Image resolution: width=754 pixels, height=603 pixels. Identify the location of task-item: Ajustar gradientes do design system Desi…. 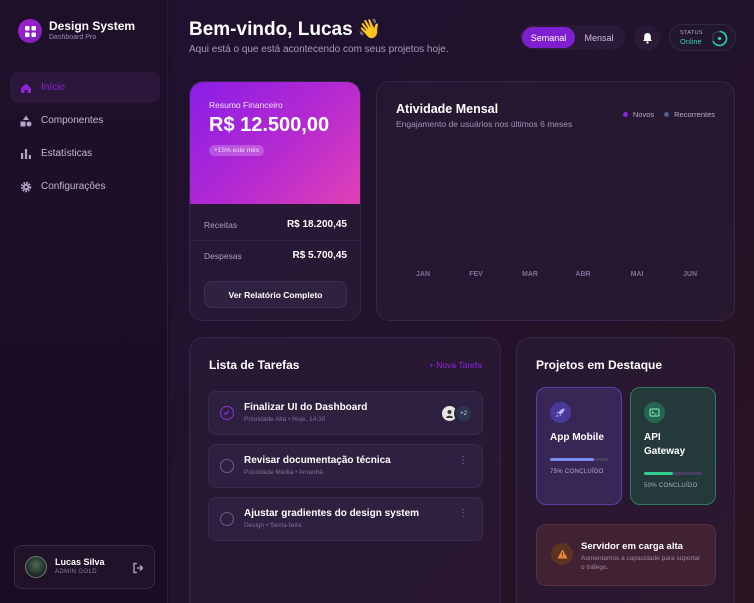
(345, 519).